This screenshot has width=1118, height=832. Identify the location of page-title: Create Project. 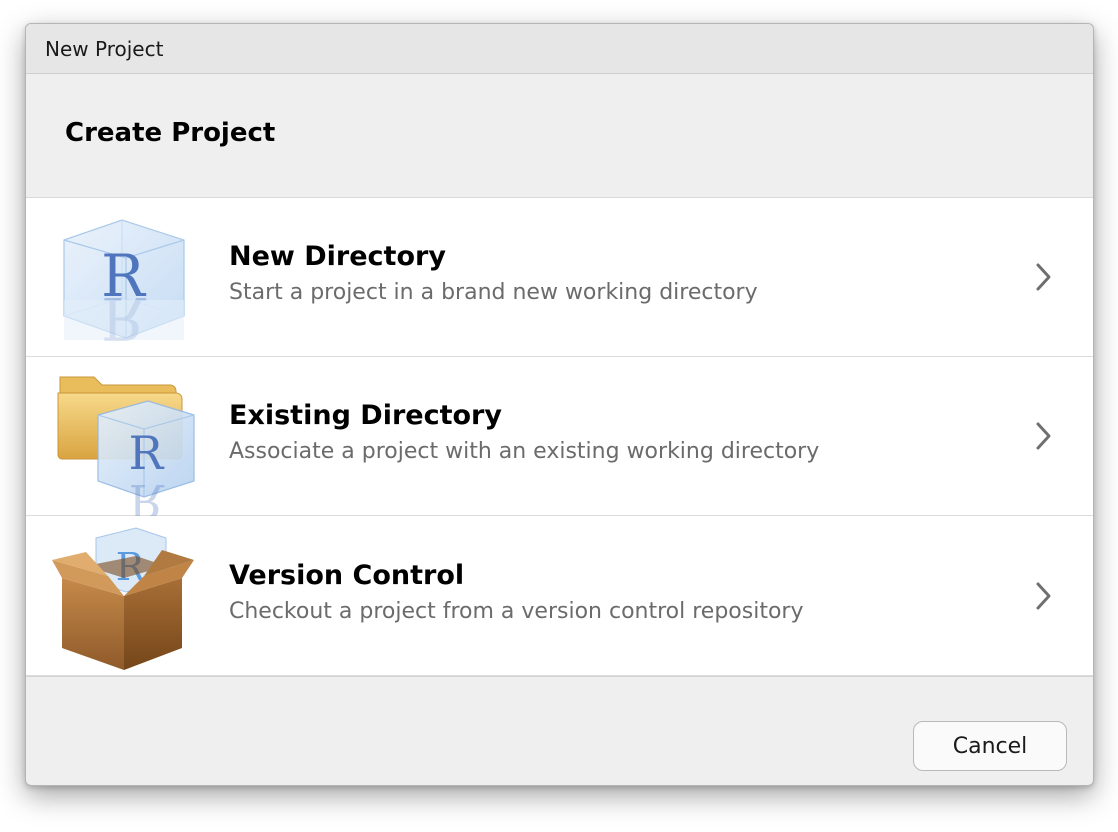
(170, 132).